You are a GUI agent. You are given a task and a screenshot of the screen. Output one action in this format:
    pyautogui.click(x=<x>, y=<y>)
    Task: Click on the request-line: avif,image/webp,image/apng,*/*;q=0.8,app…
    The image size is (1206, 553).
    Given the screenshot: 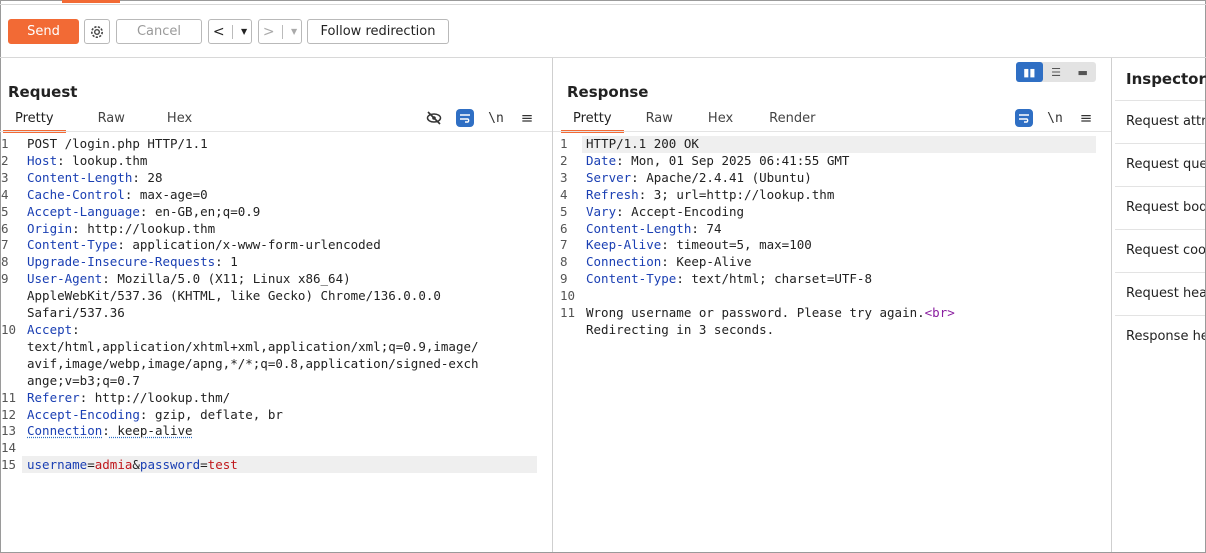 What is the action you would take?
    pyautogui.click(x=253, y=364)
    